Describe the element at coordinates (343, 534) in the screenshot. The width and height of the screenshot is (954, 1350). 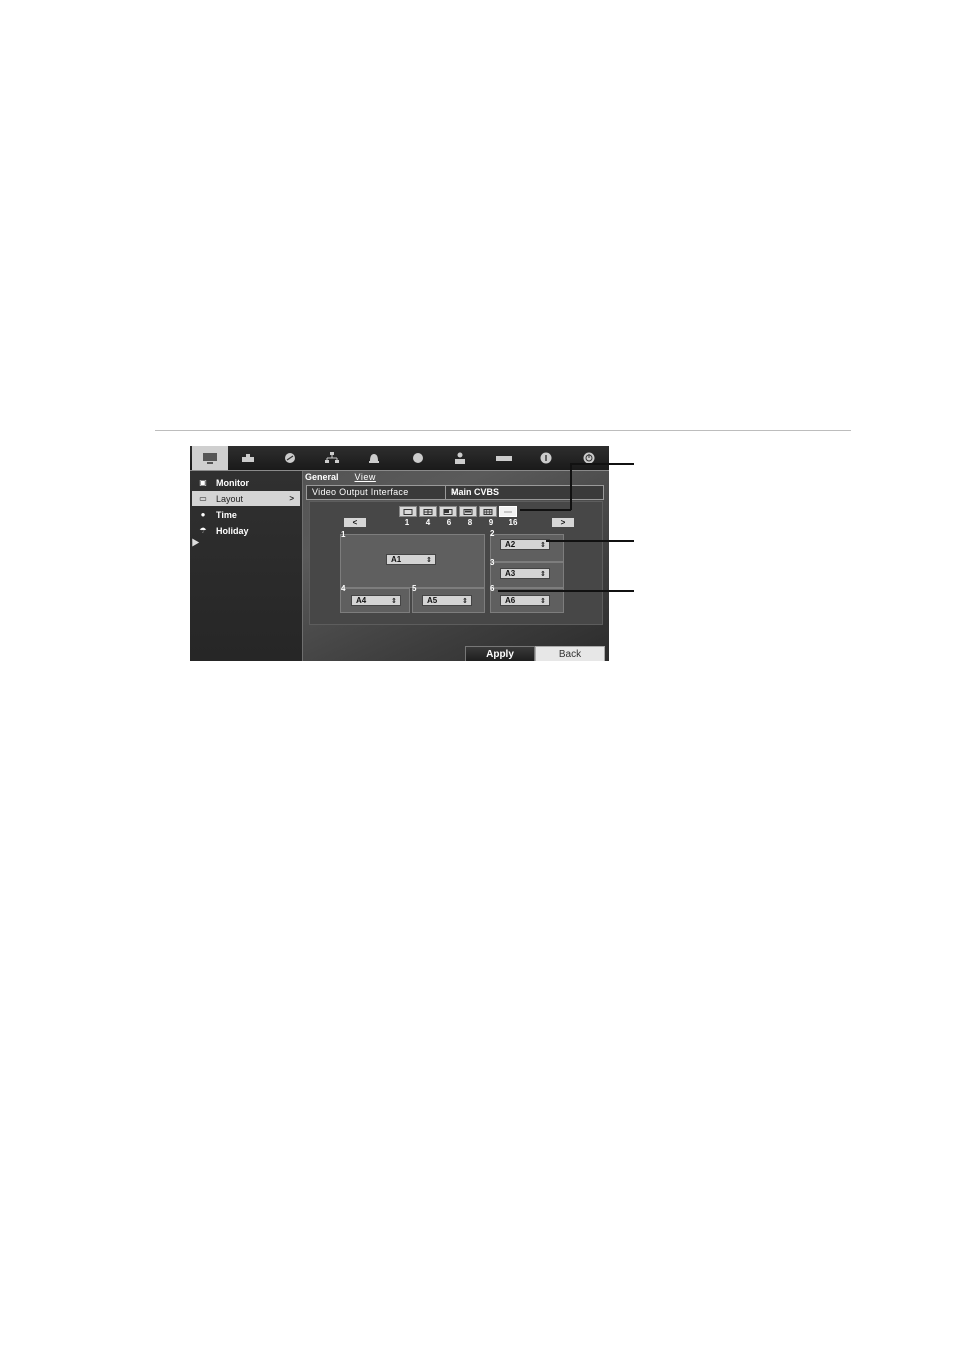
I see `window-number: 1` at that location.